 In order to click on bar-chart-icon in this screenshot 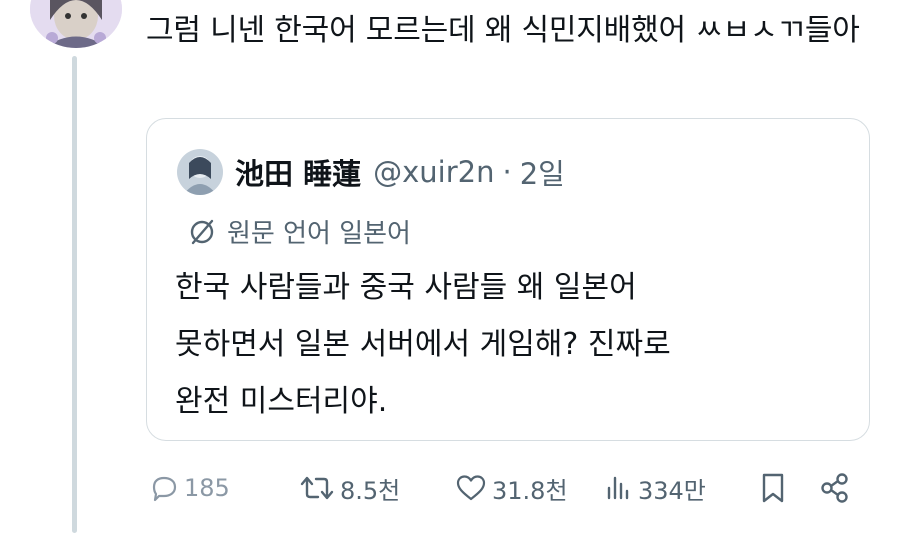, I will do `click(618, 488)`.